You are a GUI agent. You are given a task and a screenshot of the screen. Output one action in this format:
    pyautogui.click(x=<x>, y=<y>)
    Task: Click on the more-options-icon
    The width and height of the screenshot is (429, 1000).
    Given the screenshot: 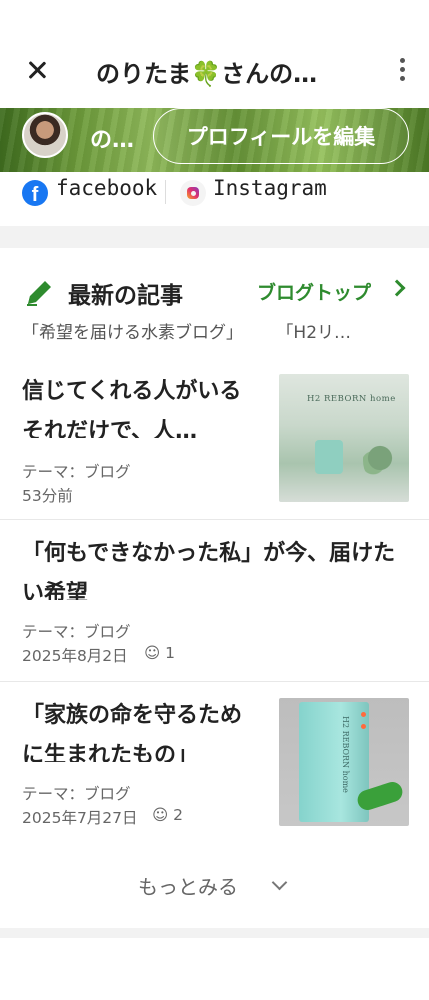 What is the action you would take?
    pyautogui.click(x=402, y=71)
    